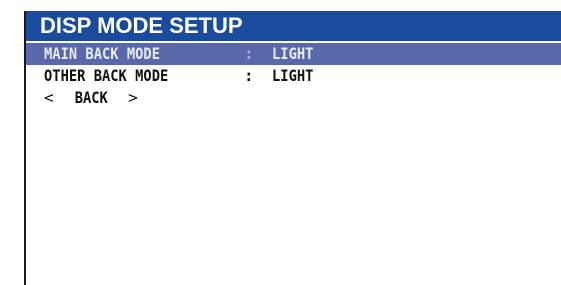 Image resolution: width=561 pixels, height=285 pixels. I want to click on window-title: DISP MODE SETUP, so click(293, 26).